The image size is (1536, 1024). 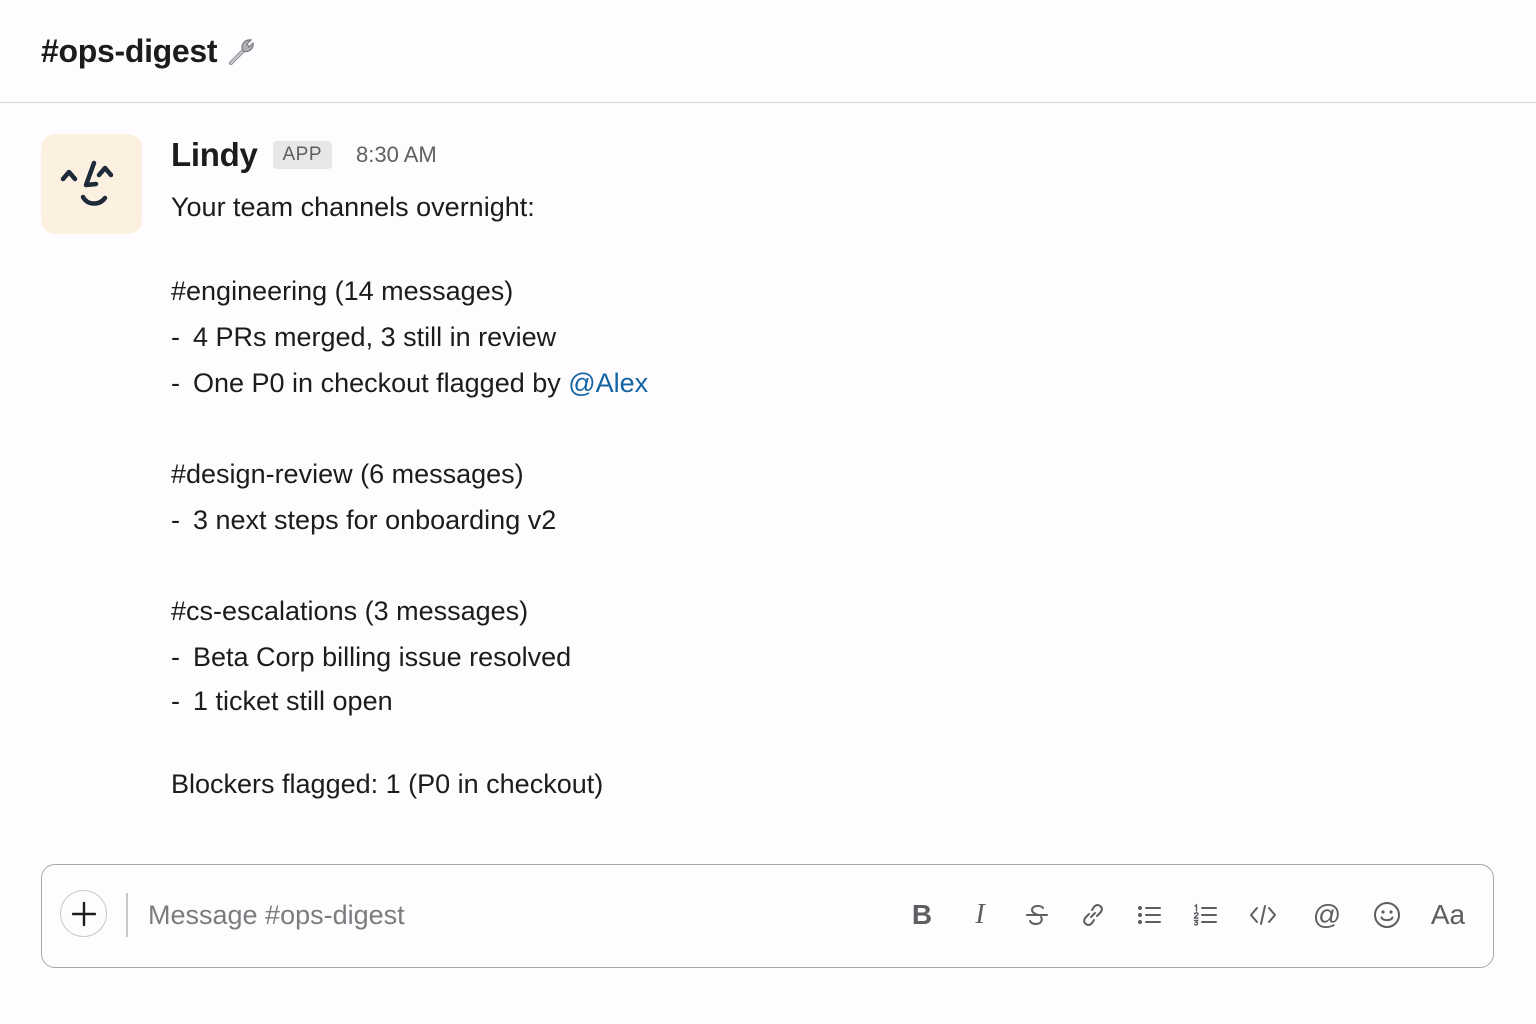 I want to click on numbered-list-icon, so click(x=1205, y=914).